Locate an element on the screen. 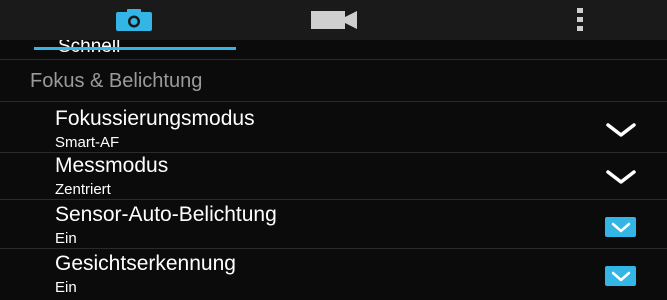 This screenshot has height=300, width=667. setting-title: Gesichtserkennung is located at coordinates (145, 263).